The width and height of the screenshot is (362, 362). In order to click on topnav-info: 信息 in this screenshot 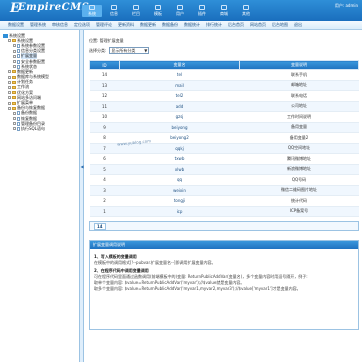, I will do `click(114, 11)`.